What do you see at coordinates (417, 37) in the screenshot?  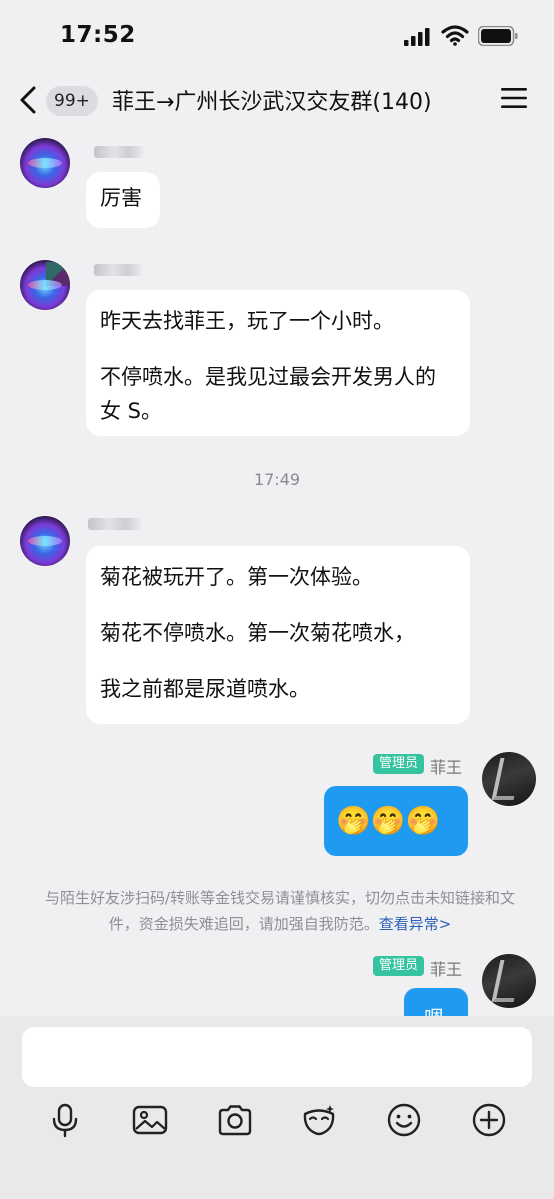 I see `signal-icon` at bounding box center [417, 37].